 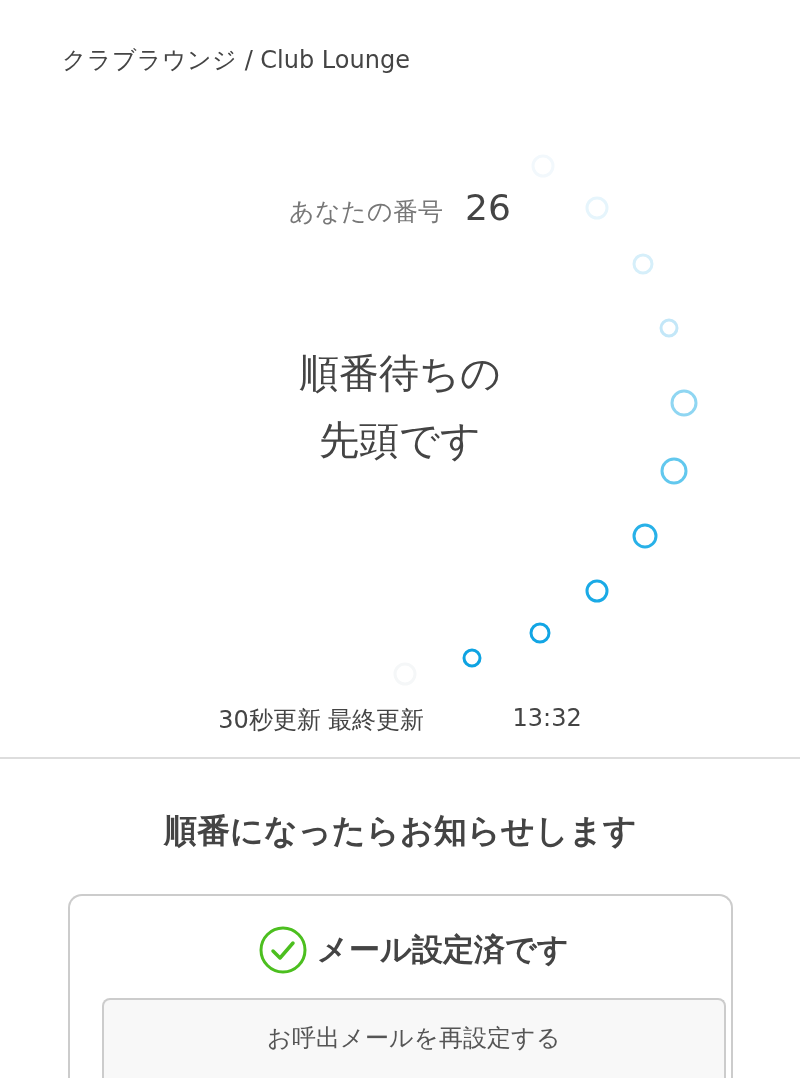 I want to click on update-time: 13:32, so click(x=547, y=718).